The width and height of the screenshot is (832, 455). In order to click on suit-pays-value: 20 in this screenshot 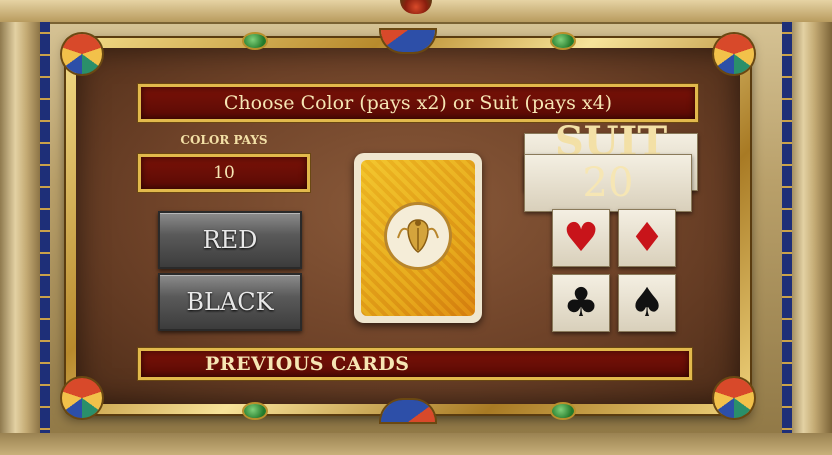, I will do `click(608, 183)`.